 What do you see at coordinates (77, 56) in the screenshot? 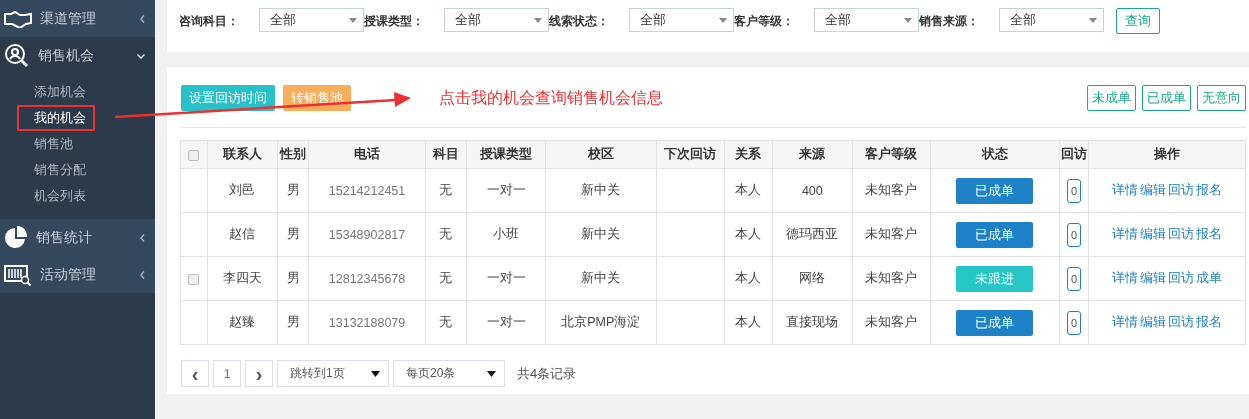
I see `sidebar-menu-item: 销售机会` at bounding box center [77, 56].